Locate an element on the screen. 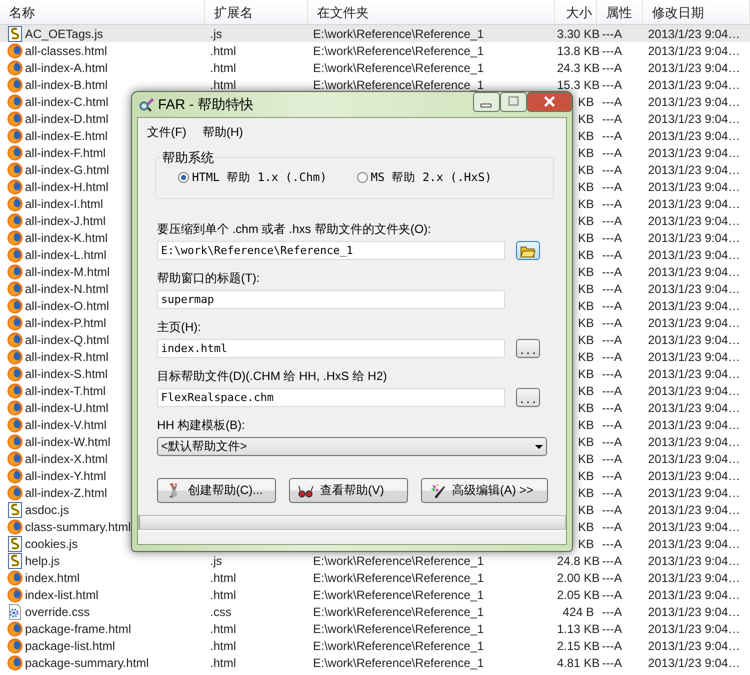 This screenshot has height=675, width=750. file-name: AC_OETags.js is located at coordinates (64, 33).